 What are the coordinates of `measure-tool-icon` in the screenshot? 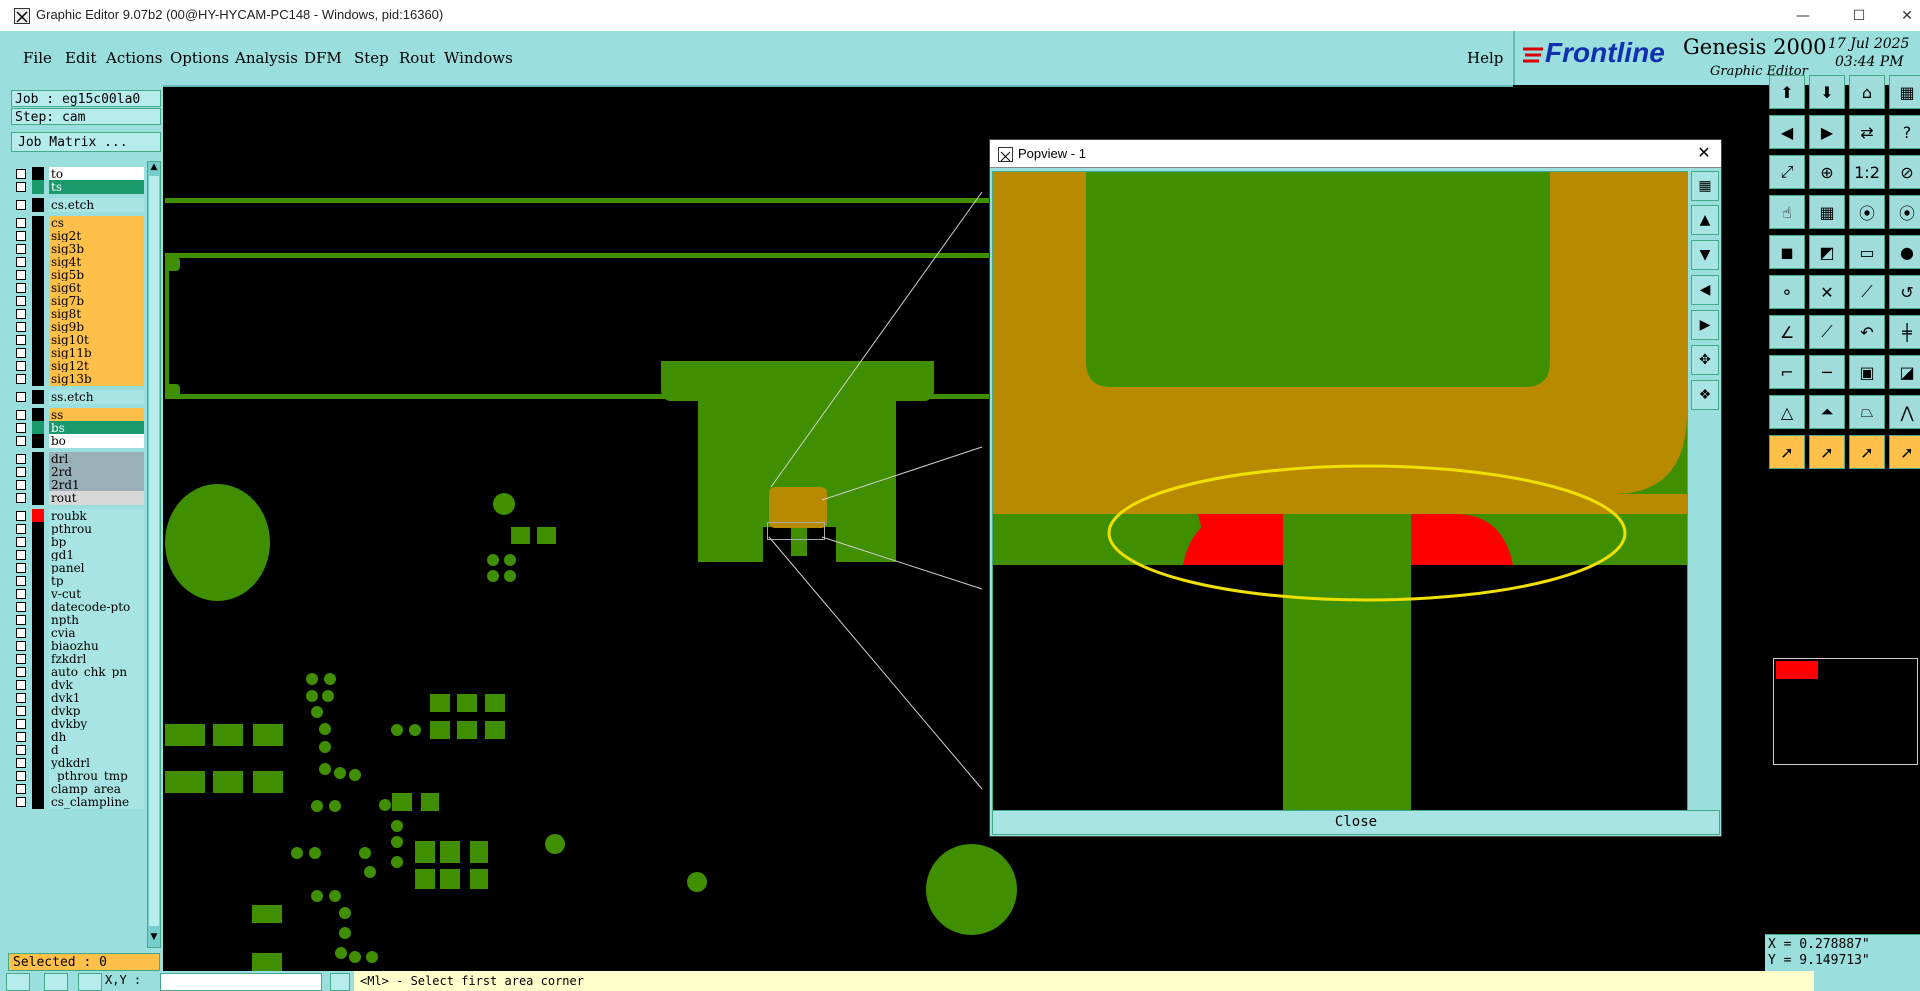 It's located at (56, 982).